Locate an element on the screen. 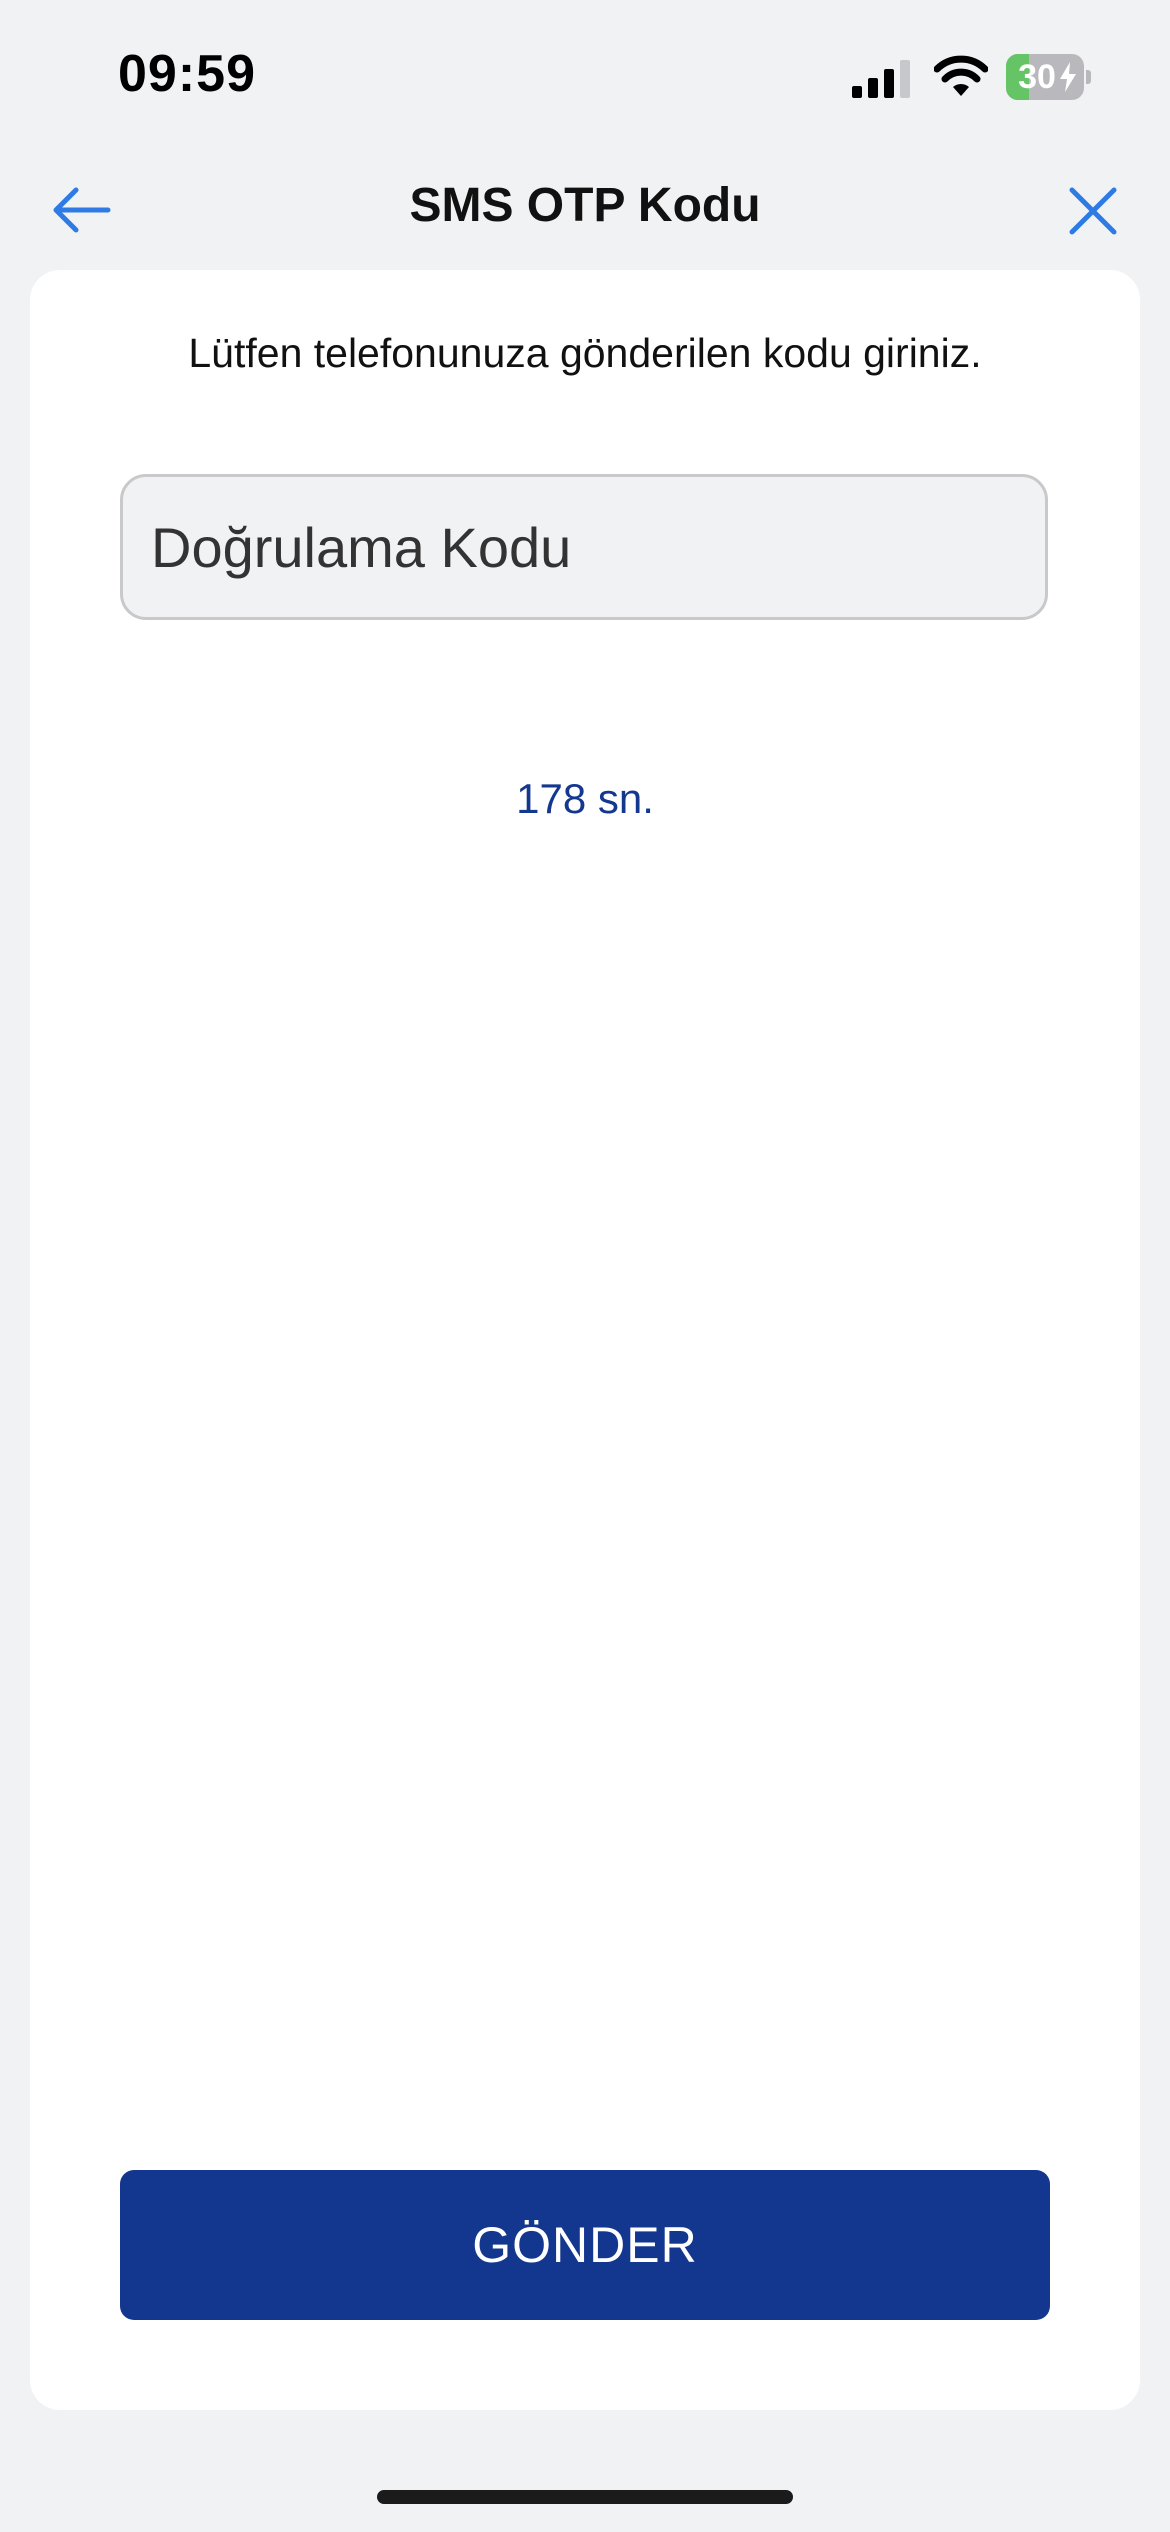 Image resolution: width=1170 pixels, height=2532 pixels. status-bar: 09:59 30 is located at coordinates (585, 75).